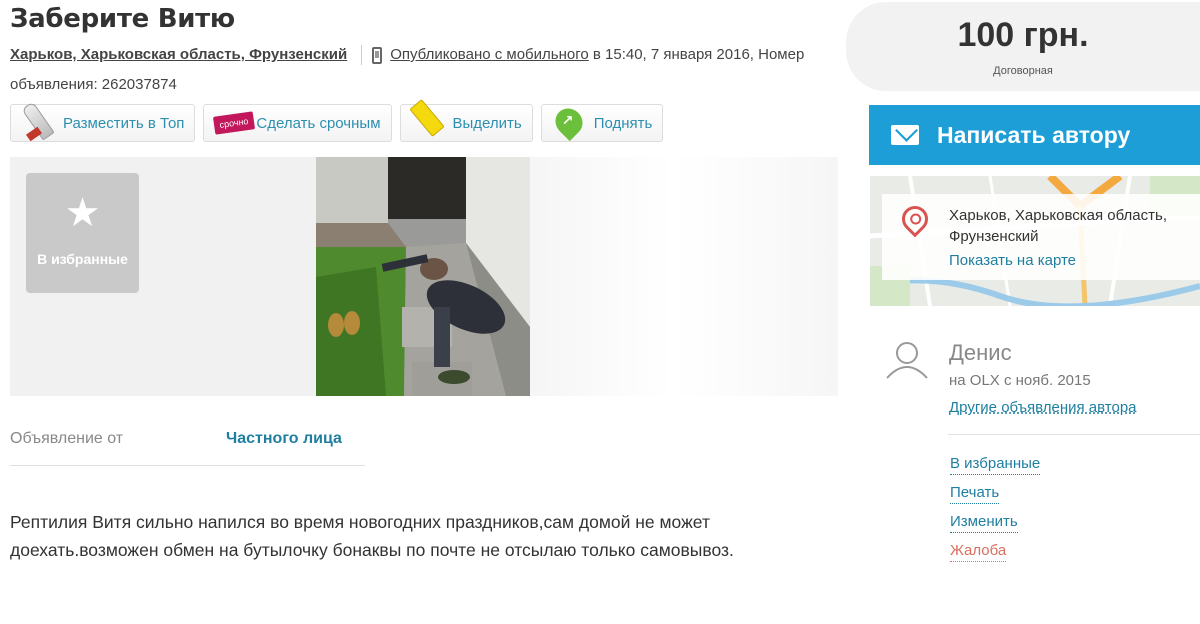 Image resolution: width=1200 pixels, height=624 pixels. I want to click on seller-other-ads-link: Другие объявления автора, so click(1043, 407).